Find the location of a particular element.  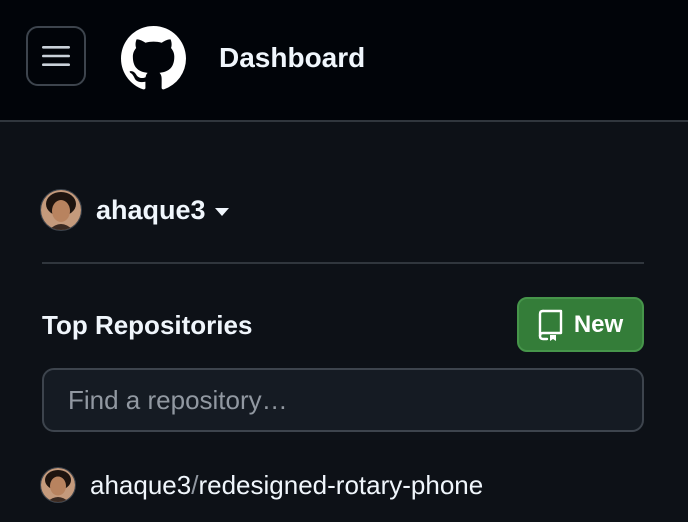

repo-name: redesigned-rotary-phone is located at coordinates (341, 484).